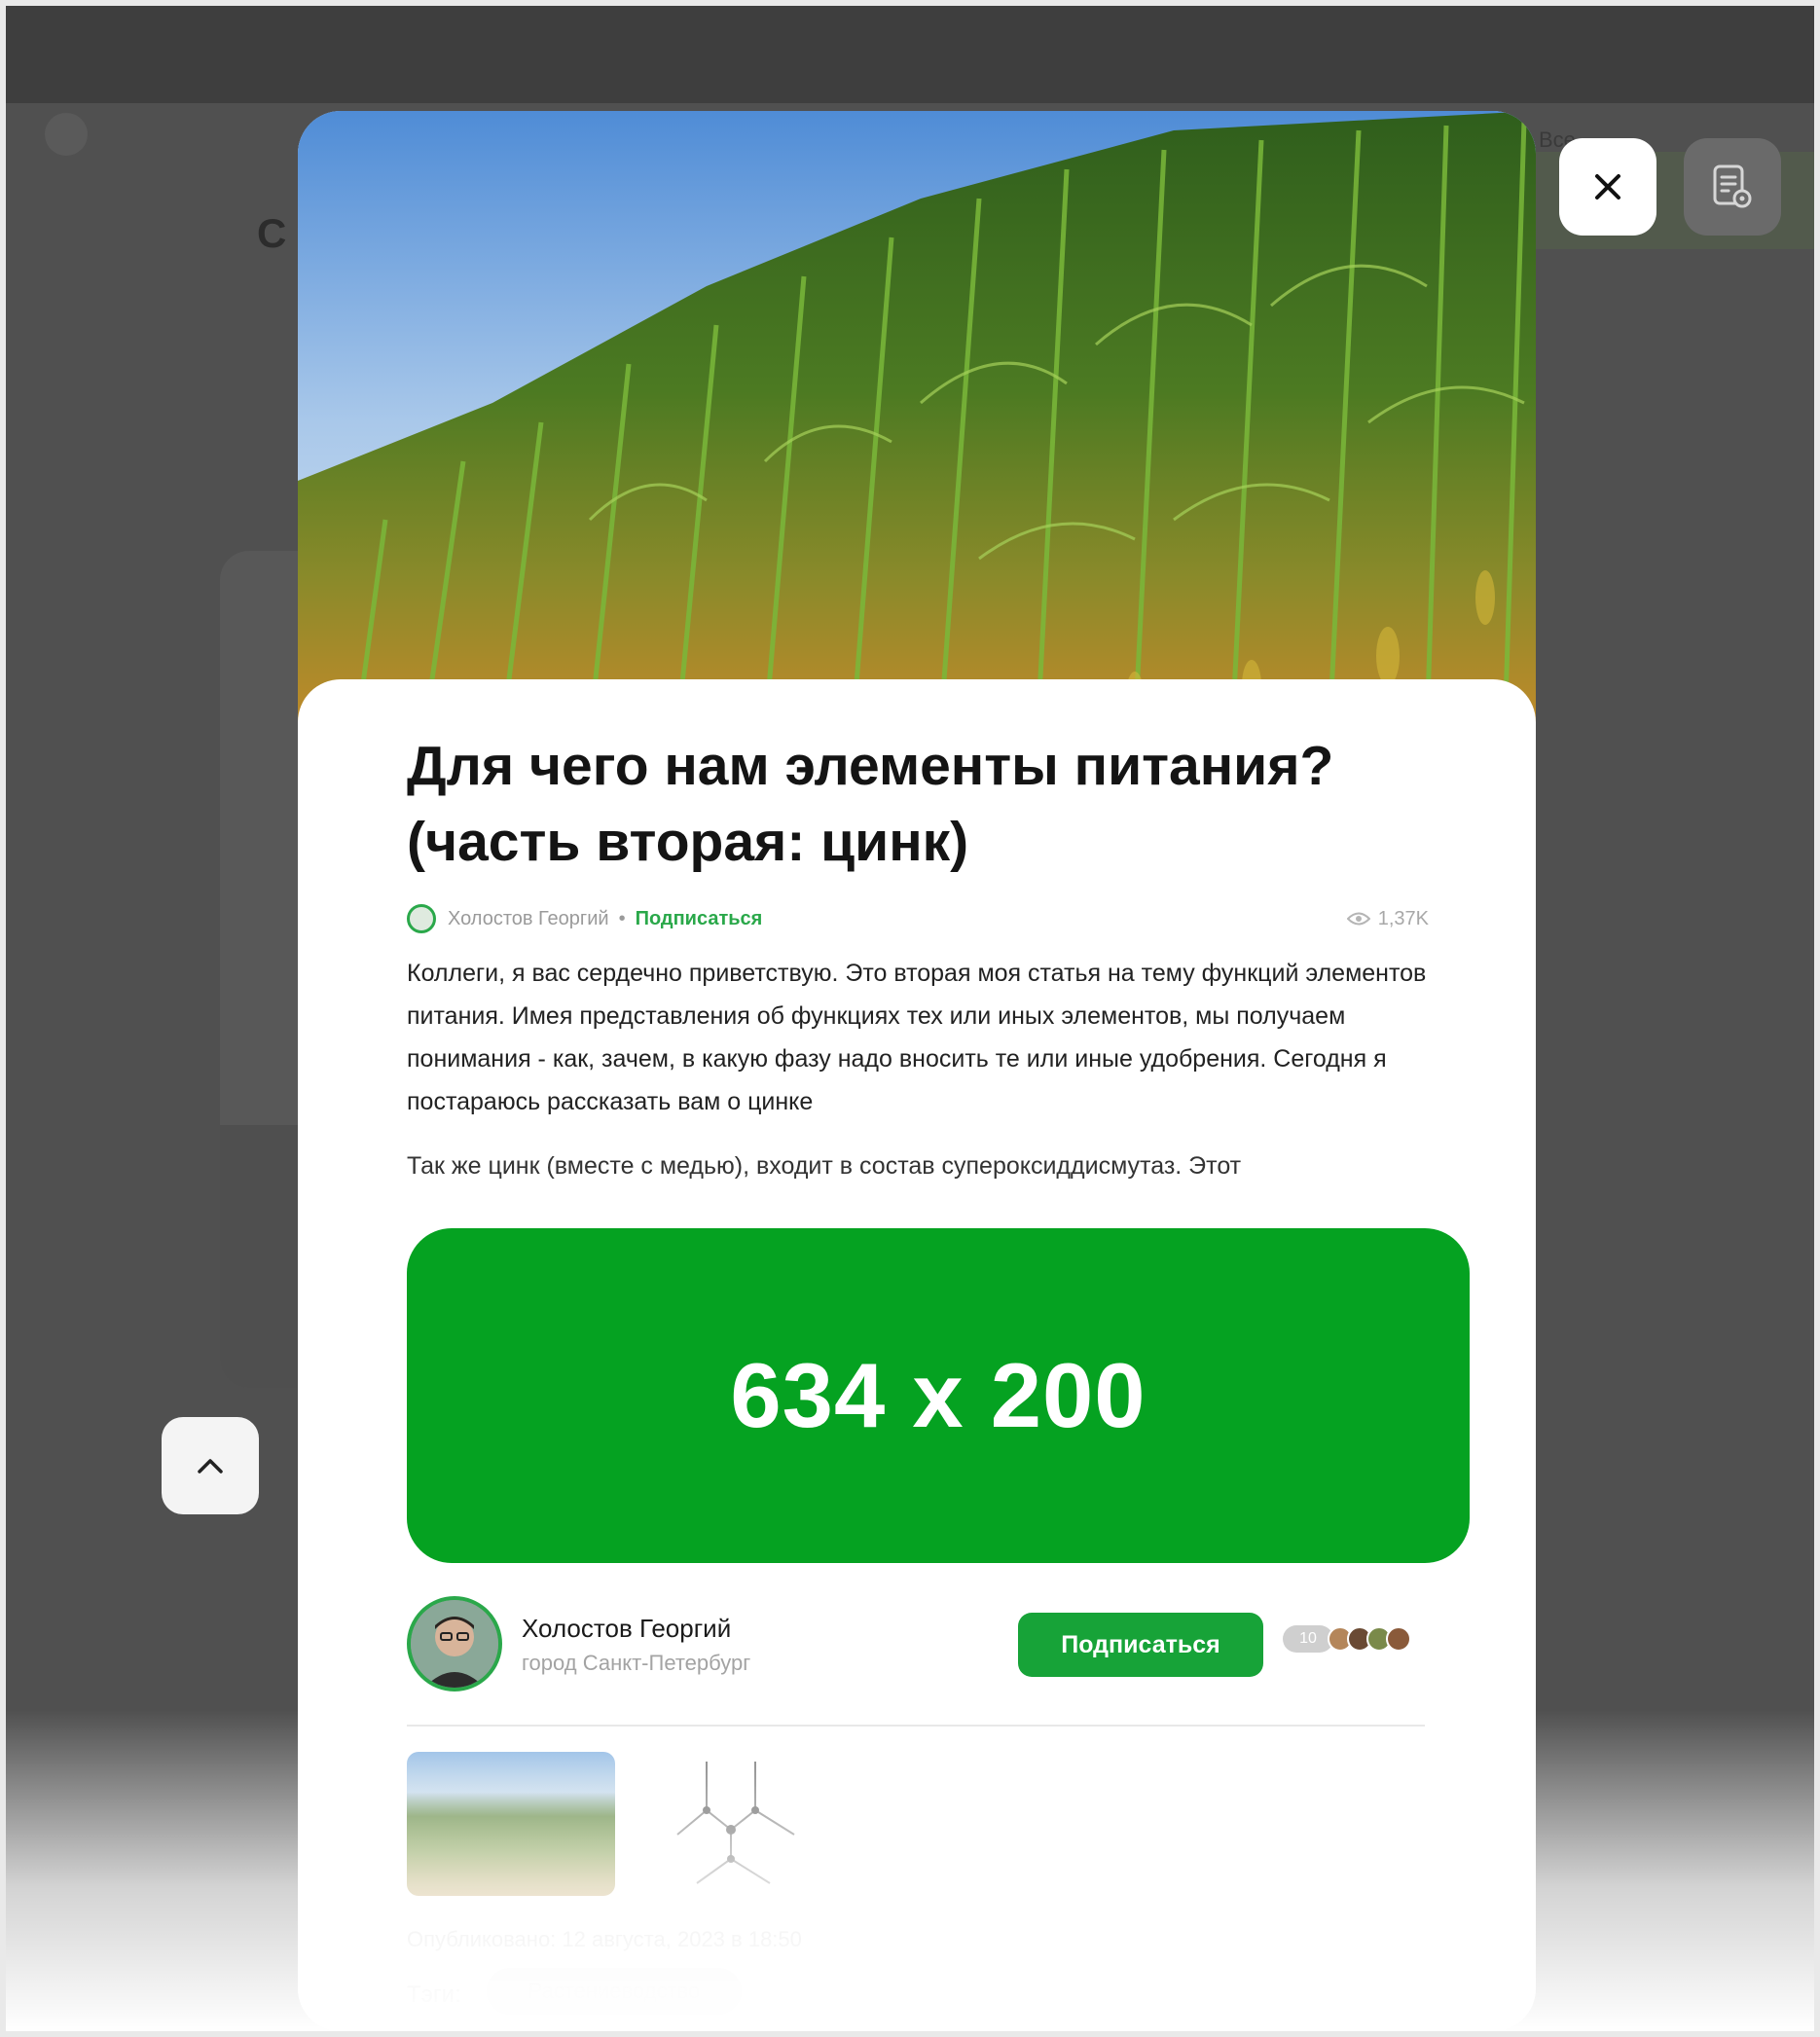 The height and width of the screenshot is (2037, 1820). I want to click on author-name-link: Холостов Георгий, so click(528, 919).